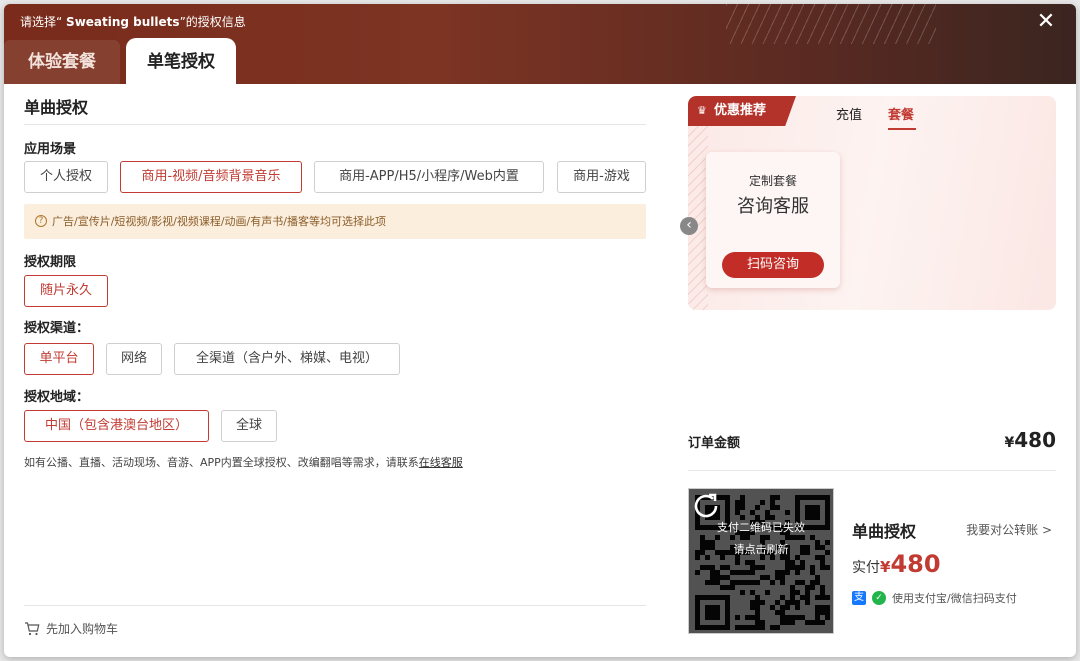 Image resolution: width=1080 pixels, height=661 pixels. What do you see at coordinates (71, 628) in the screenshot?
I see `add-to-cart-button: 先加入购物车` at bounding box center [71, 628].